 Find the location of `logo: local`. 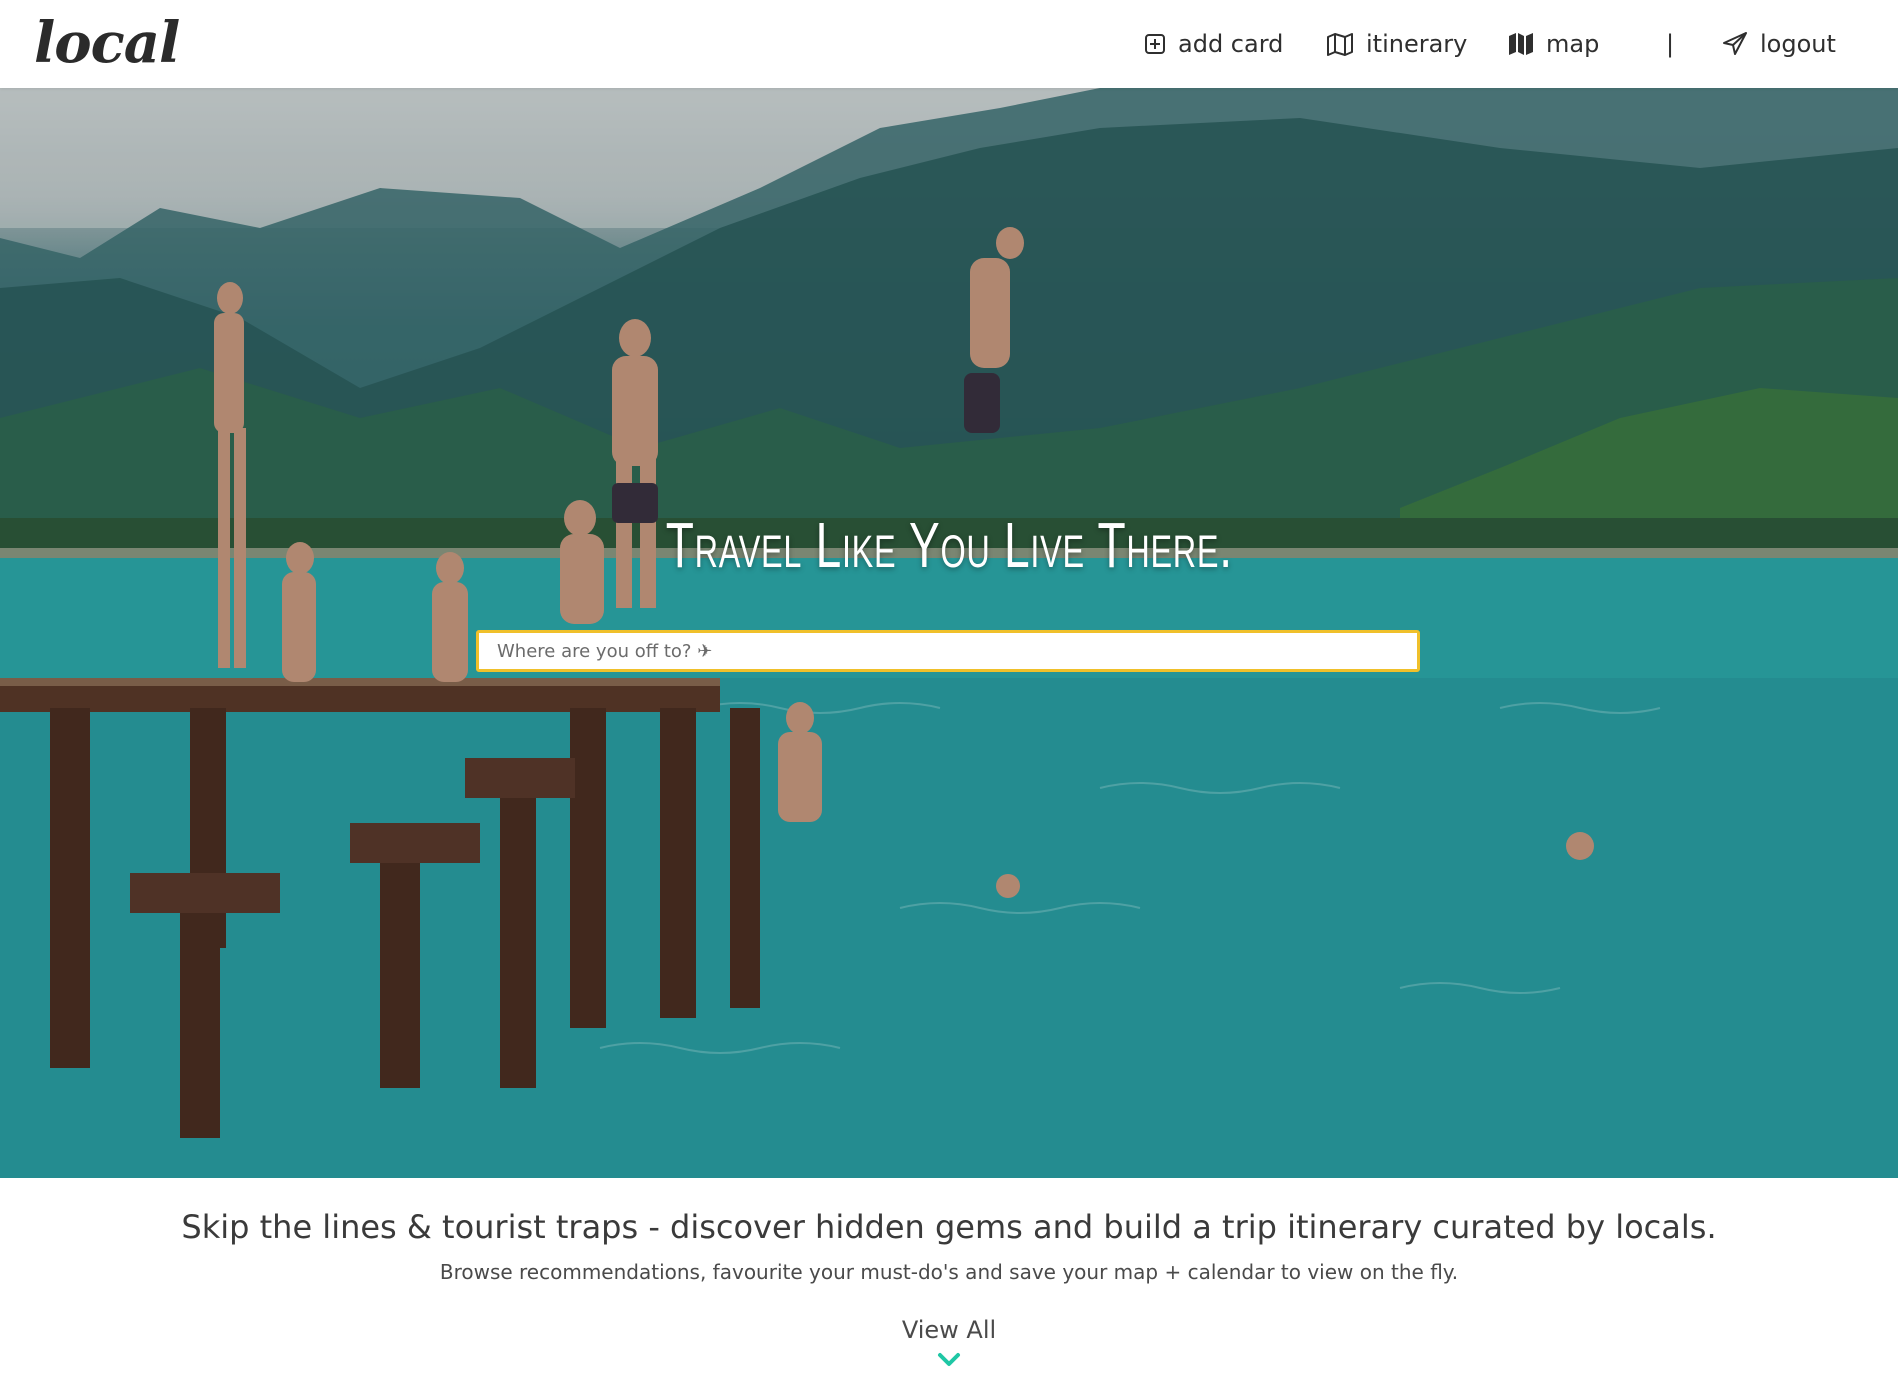

logo: local is located at coordinates (107, 43).